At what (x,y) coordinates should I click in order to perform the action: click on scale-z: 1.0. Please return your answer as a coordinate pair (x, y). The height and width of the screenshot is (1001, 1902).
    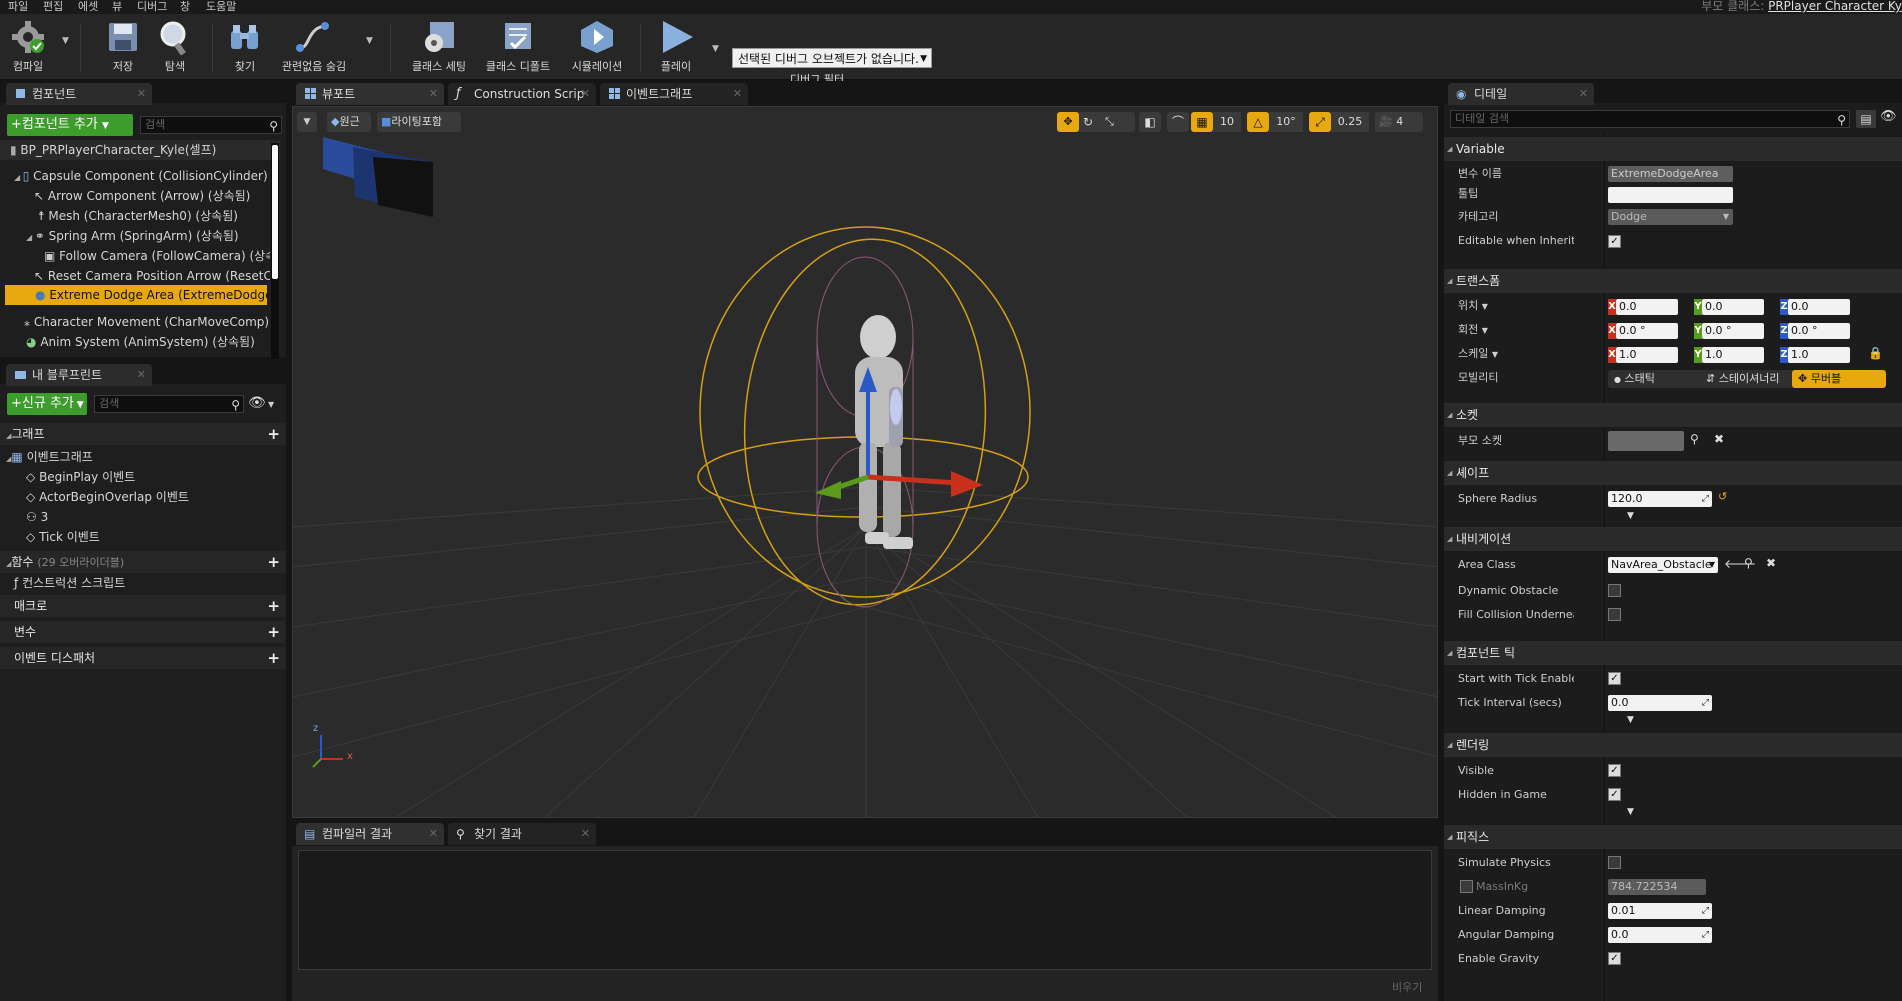
    Looking at the image, I should click on (1819, 355).